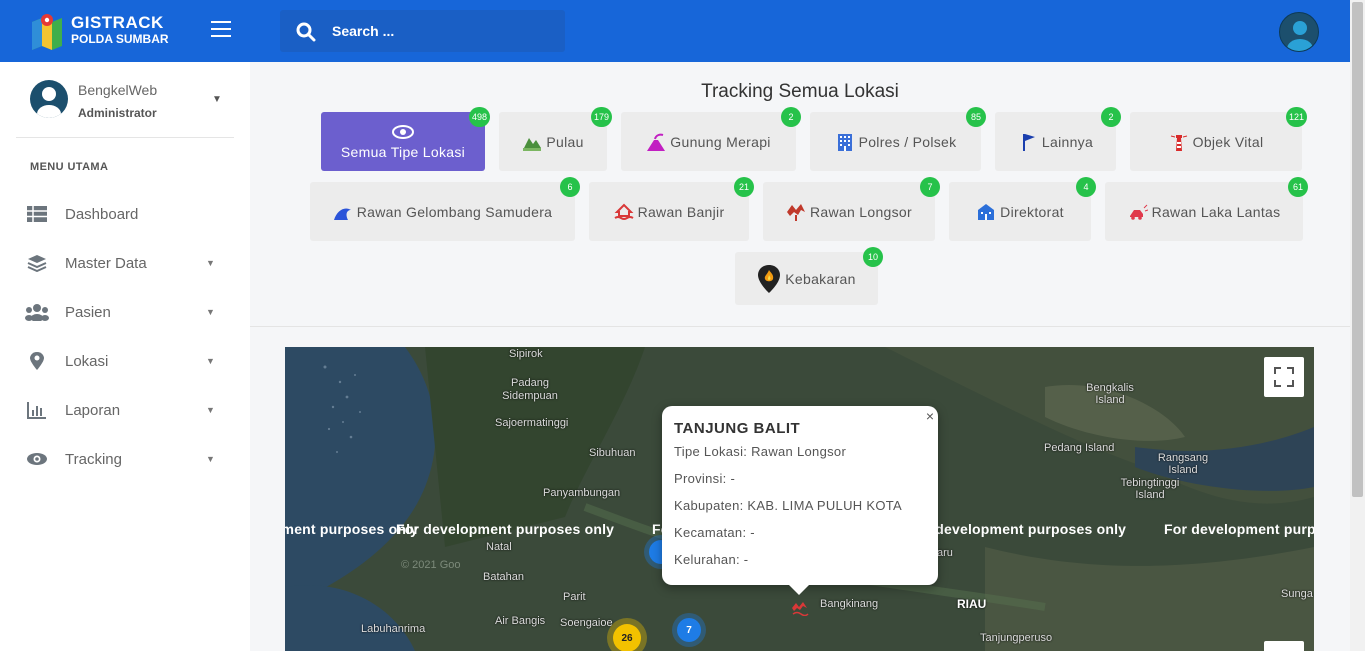  I want to click on dev-watermark: For development purposes only, so click(505, 529).